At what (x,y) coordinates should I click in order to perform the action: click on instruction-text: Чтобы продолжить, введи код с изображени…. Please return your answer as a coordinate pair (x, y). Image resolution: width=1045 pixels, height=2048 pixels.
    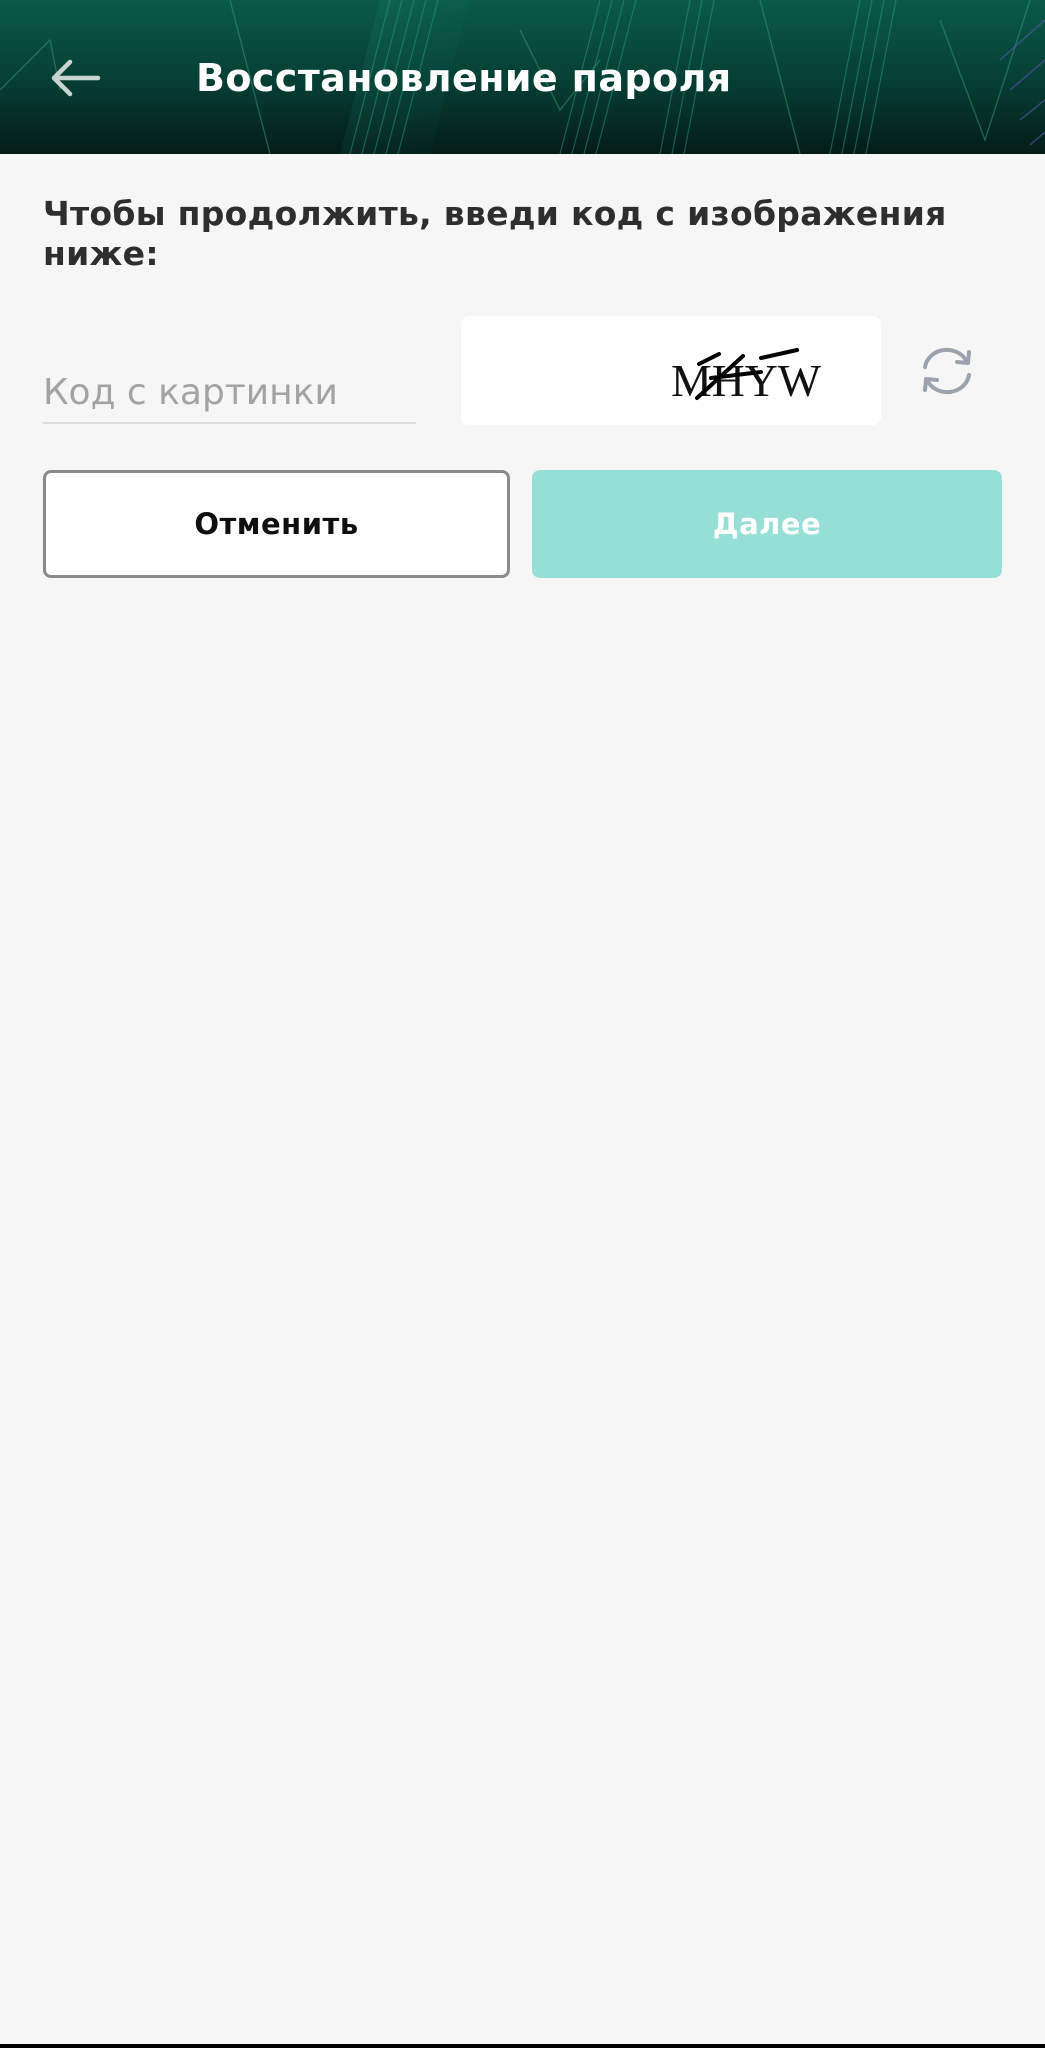
    Looking at the image, I should click on (495, 233).